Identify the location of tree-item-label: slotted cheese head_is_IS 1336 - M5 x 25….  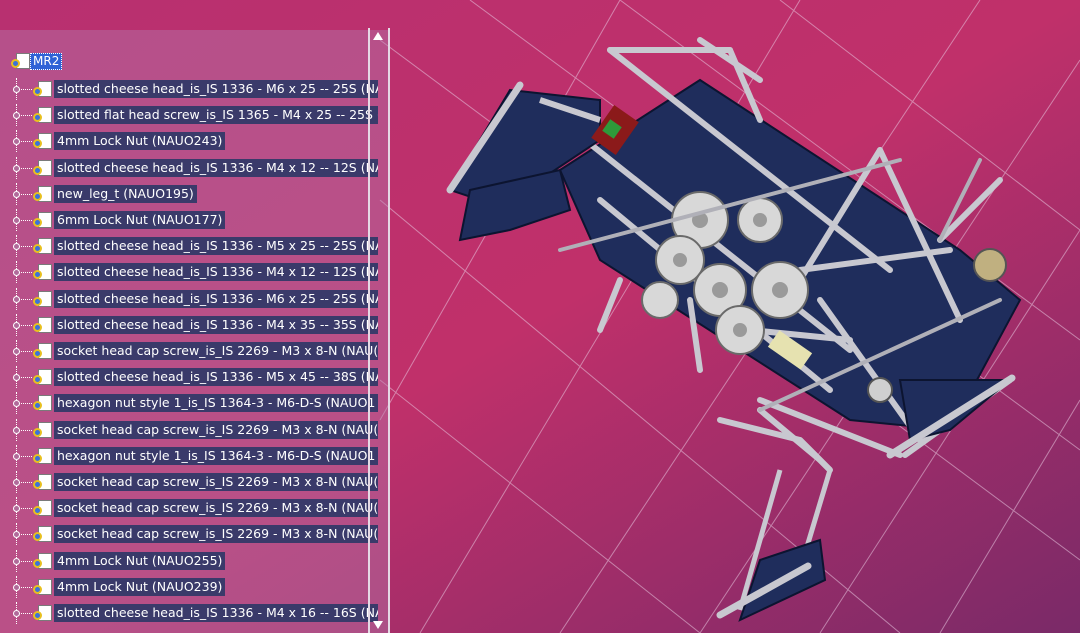
(216, 246).